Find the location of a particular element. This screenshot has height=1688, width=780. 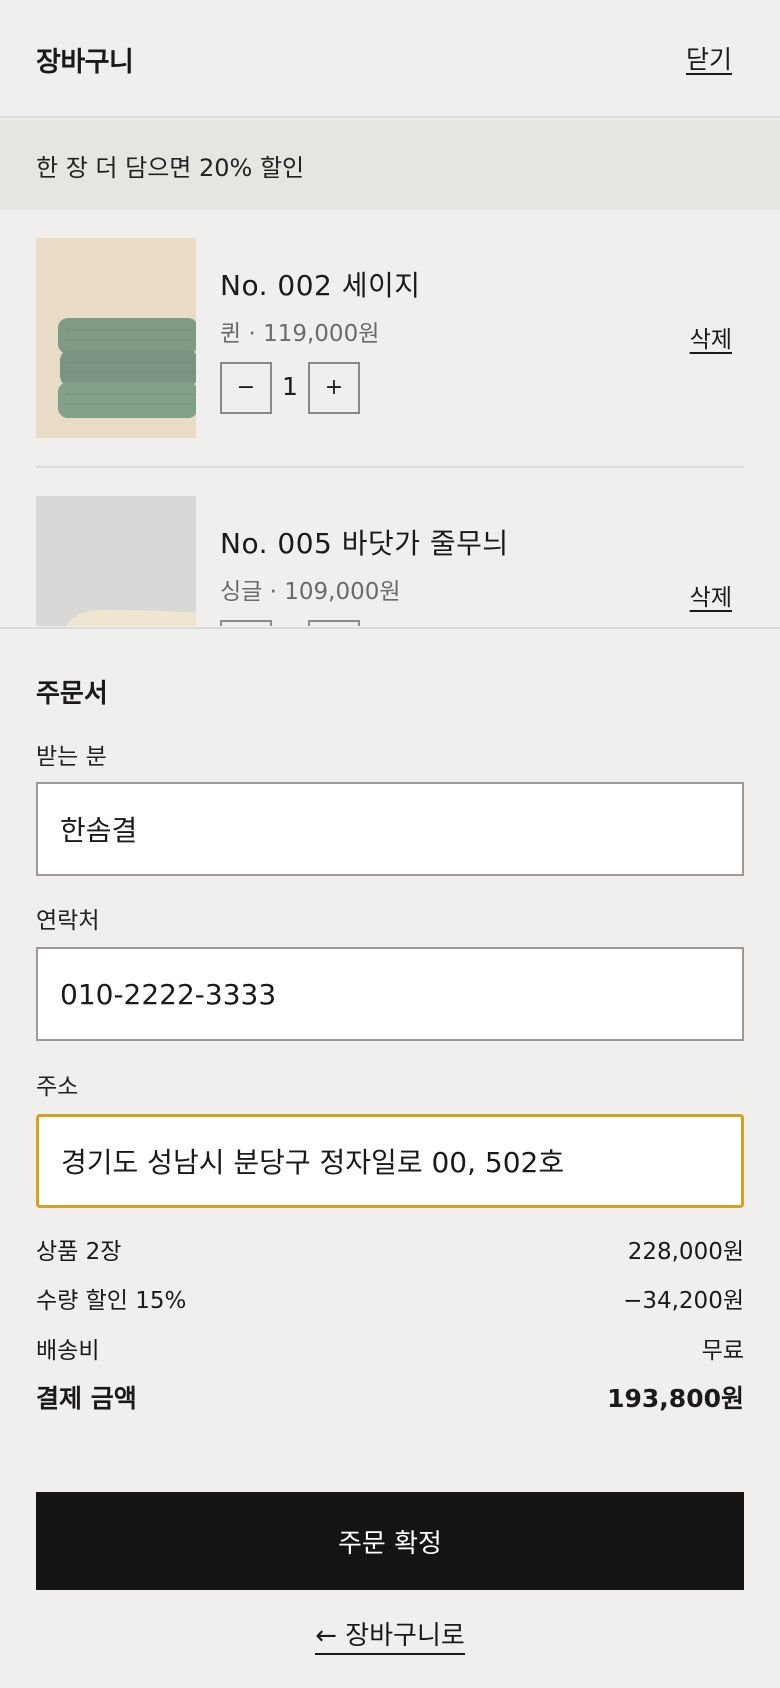

item-meta: 싱글 · 109,000원 is located at coordinates (310, 592).